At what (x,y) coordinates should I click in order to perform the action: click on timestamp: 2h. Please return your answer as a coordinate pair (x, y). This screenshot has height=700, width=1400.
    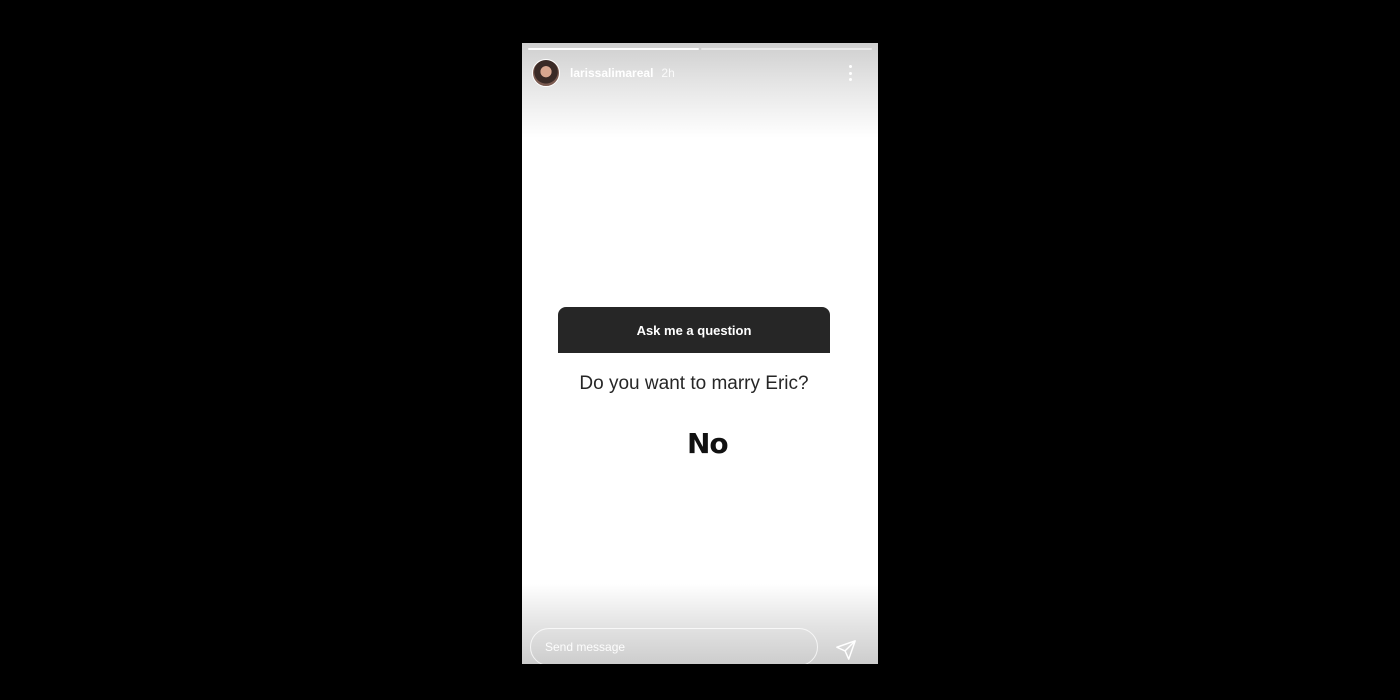
    Looking at the image, I should click on (668, 73).